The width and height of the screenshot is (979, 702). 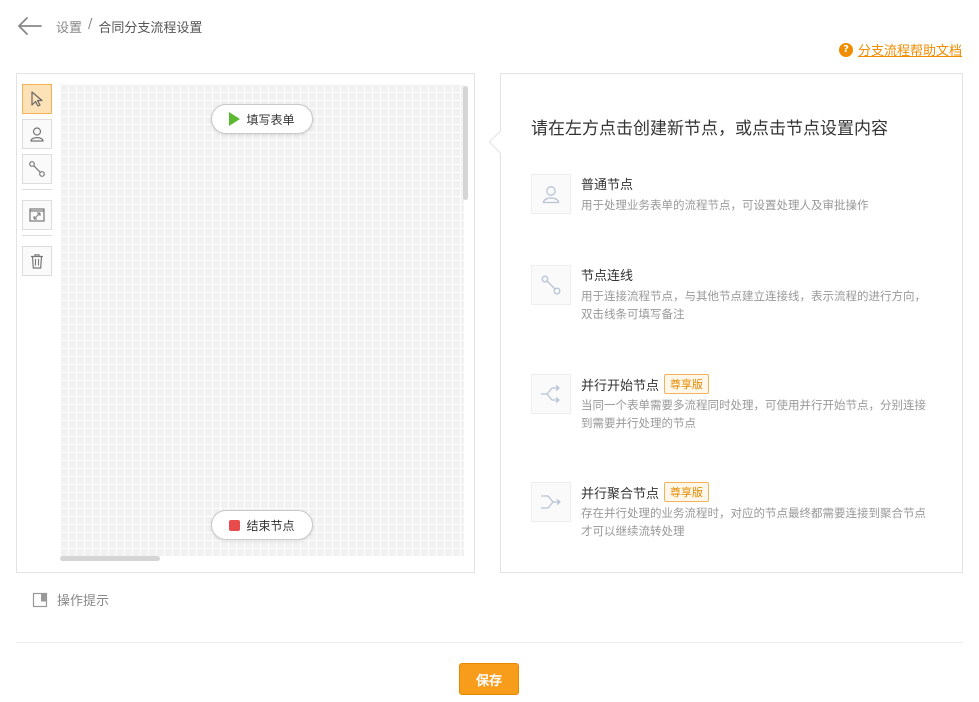 I want to click on start-node-label: 填写表单, so click(x=270, y=119).